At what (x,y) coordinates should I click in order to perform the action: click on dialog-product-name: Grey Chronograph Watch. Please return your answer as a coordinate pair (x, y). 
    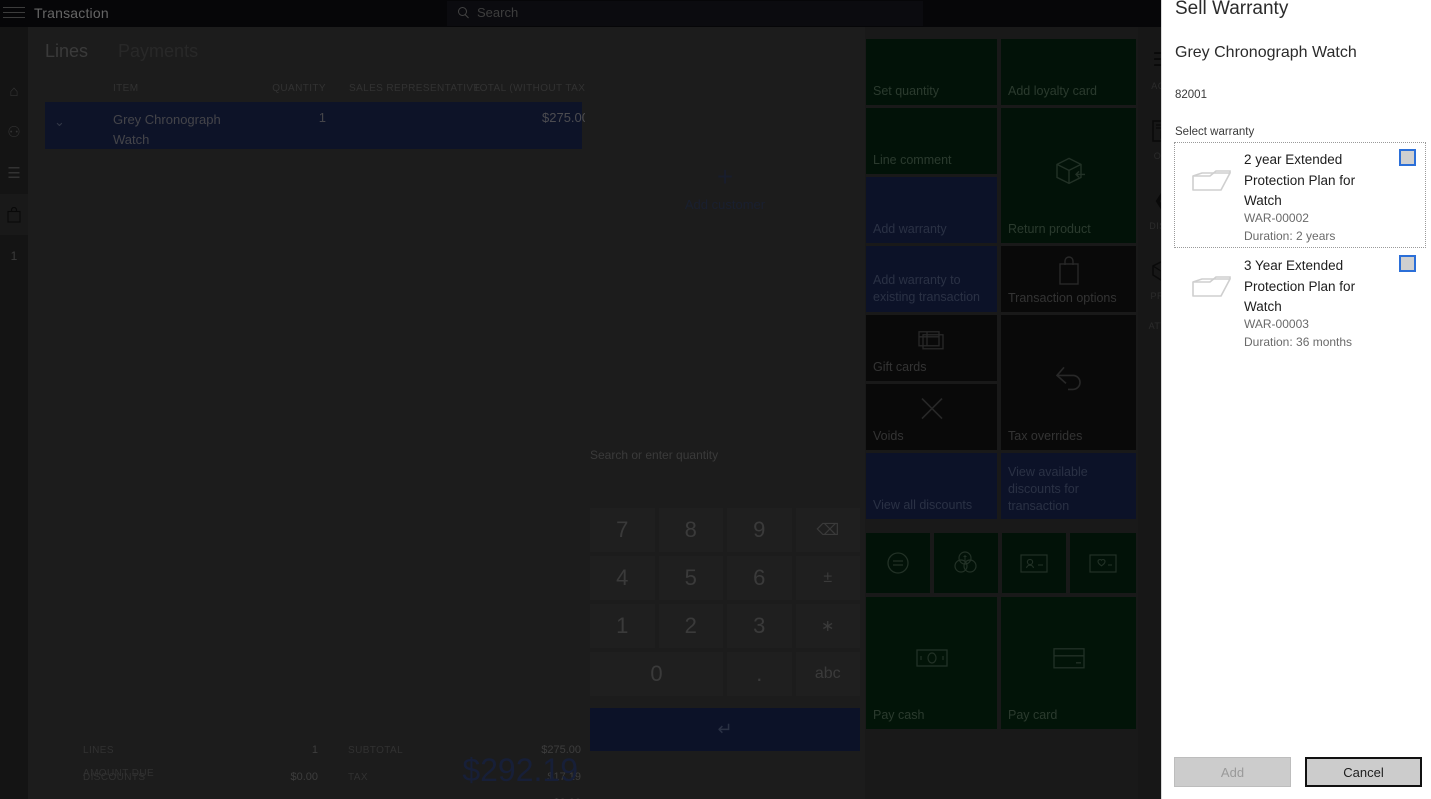
    Looking at the image, I should click on (1266, 52).